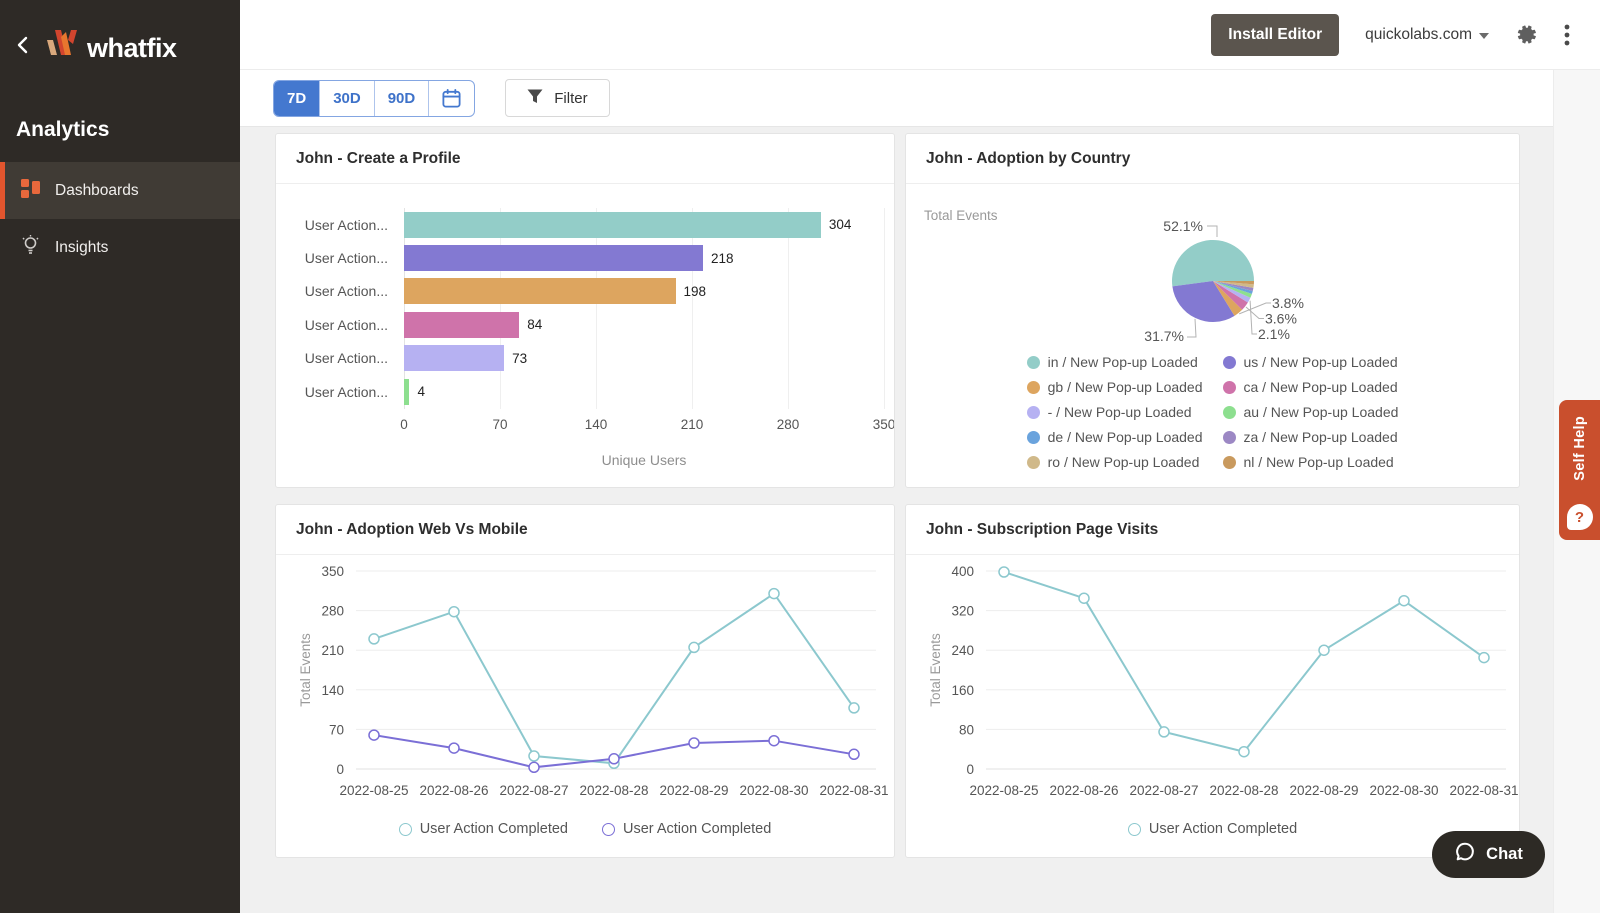 Image resolution: width=1600 pixels, height=913 pixels. What do you see at coordinates (1579, 448) in the screenshot?
I see `self-help-label: Self Help` at bounding box center [1579, 448].